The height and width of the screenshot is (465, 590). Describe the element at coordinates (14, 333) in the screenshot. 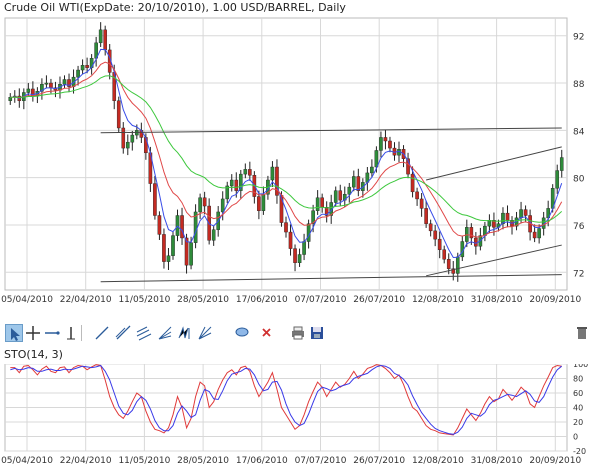

I see `pointer-icon` at that location.